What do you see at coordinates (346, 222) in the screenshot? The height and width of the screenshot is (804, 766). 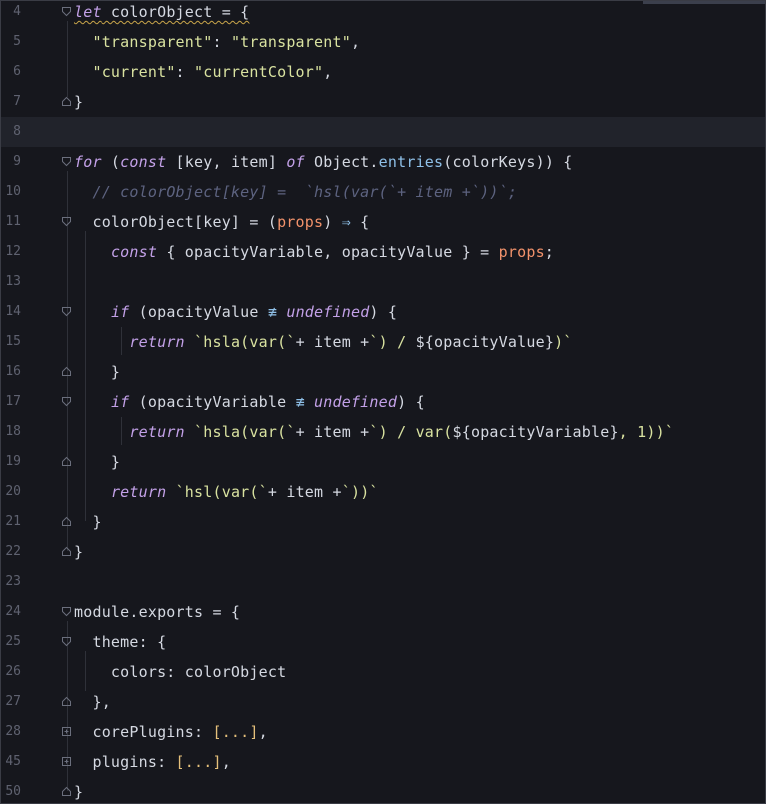 I see `code-token: ⇒` at bounding box center [346, 222].